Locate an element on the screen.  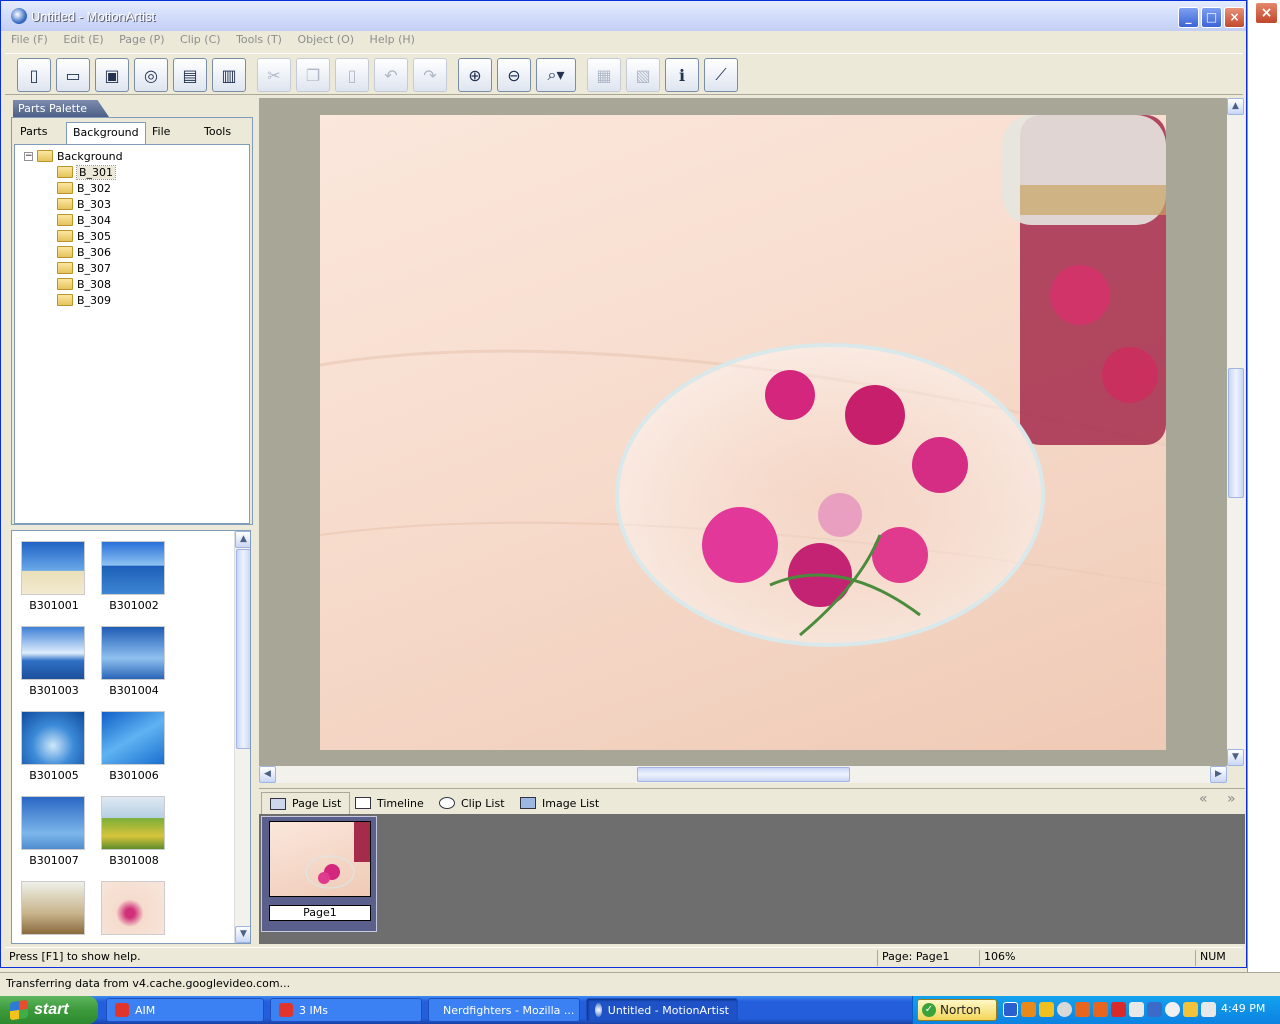
tab-page-list: Page List is located at coordinates (306, 803).